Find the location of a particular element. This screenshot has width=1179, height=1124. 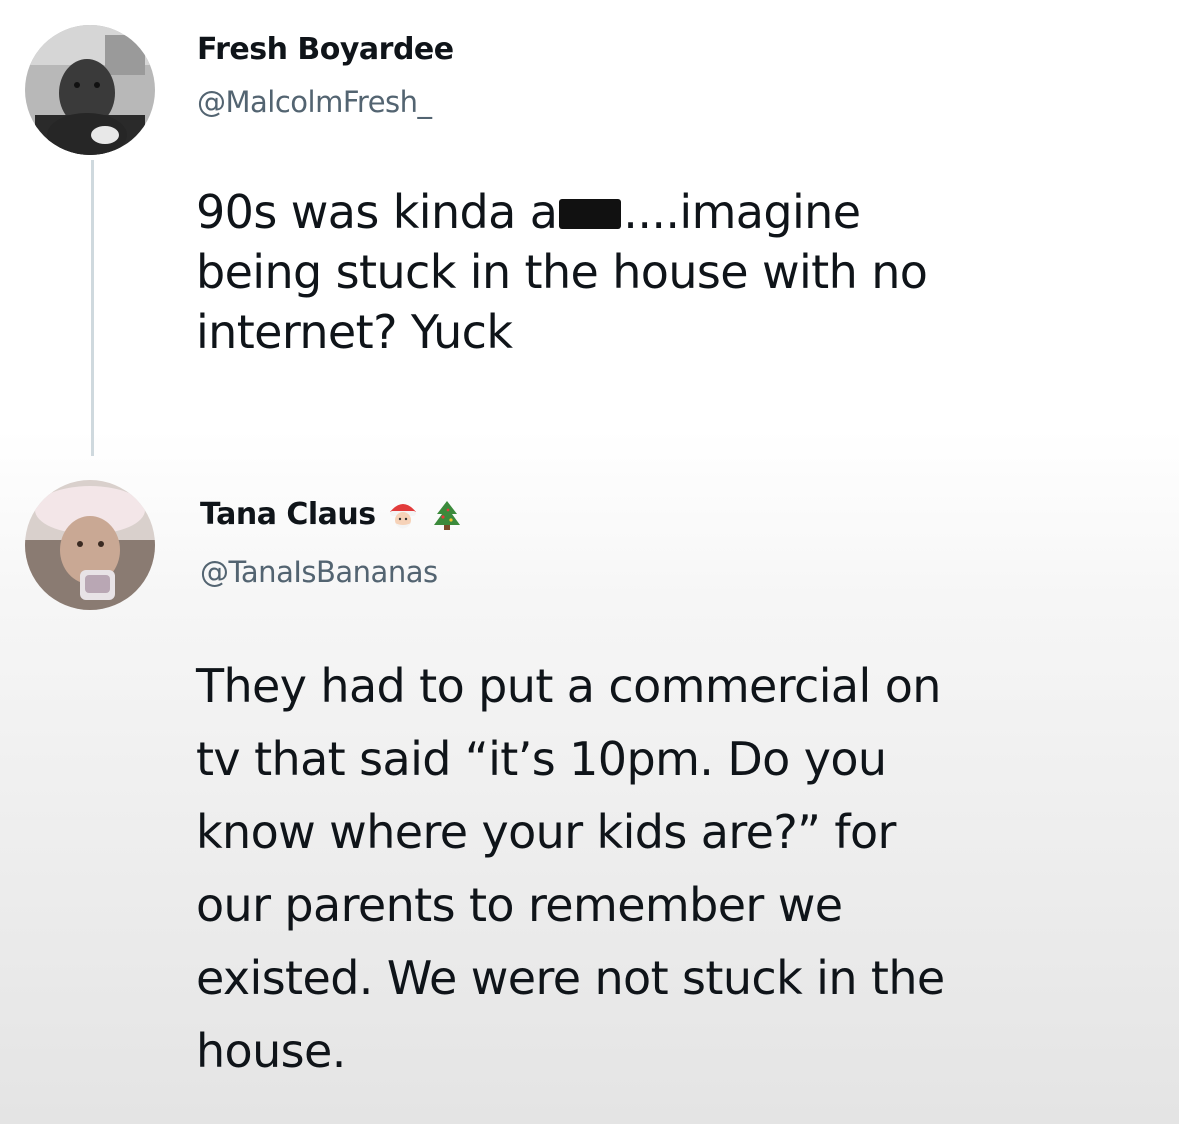

profile-photo-man-icon is located at coordinates (90, 90).